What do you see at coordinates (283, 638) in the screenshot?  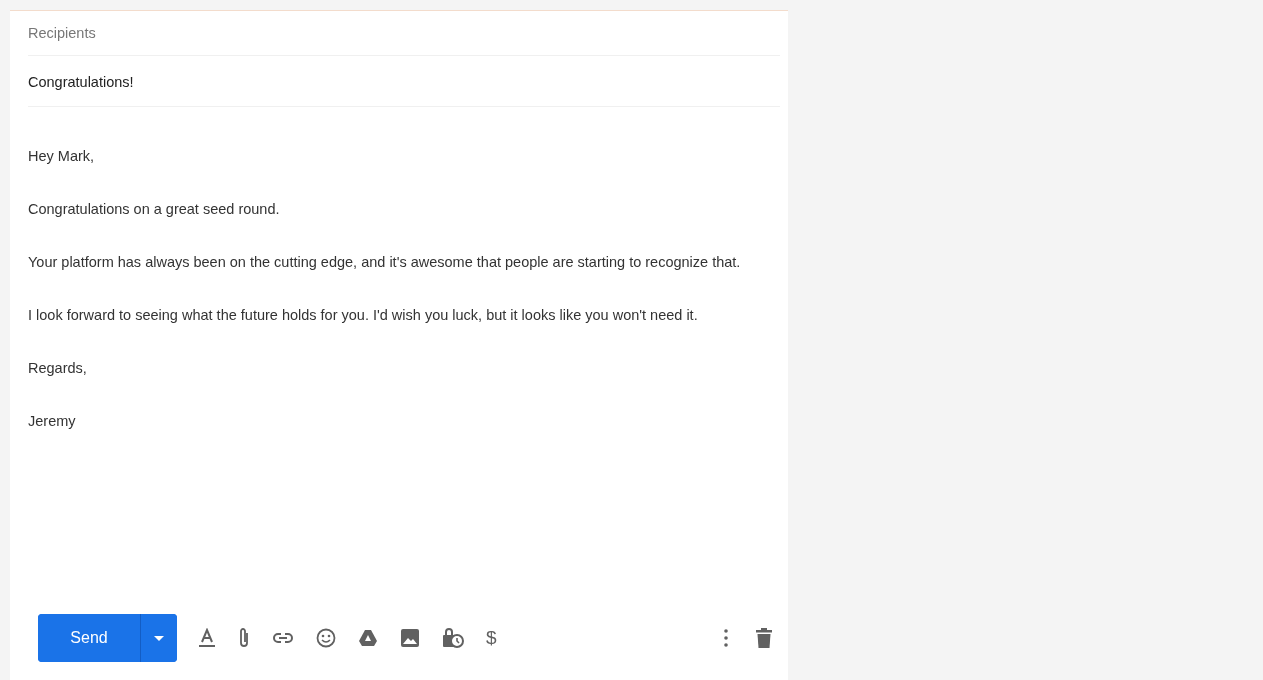 I see `link-icon` at bounding box center [283, 638].